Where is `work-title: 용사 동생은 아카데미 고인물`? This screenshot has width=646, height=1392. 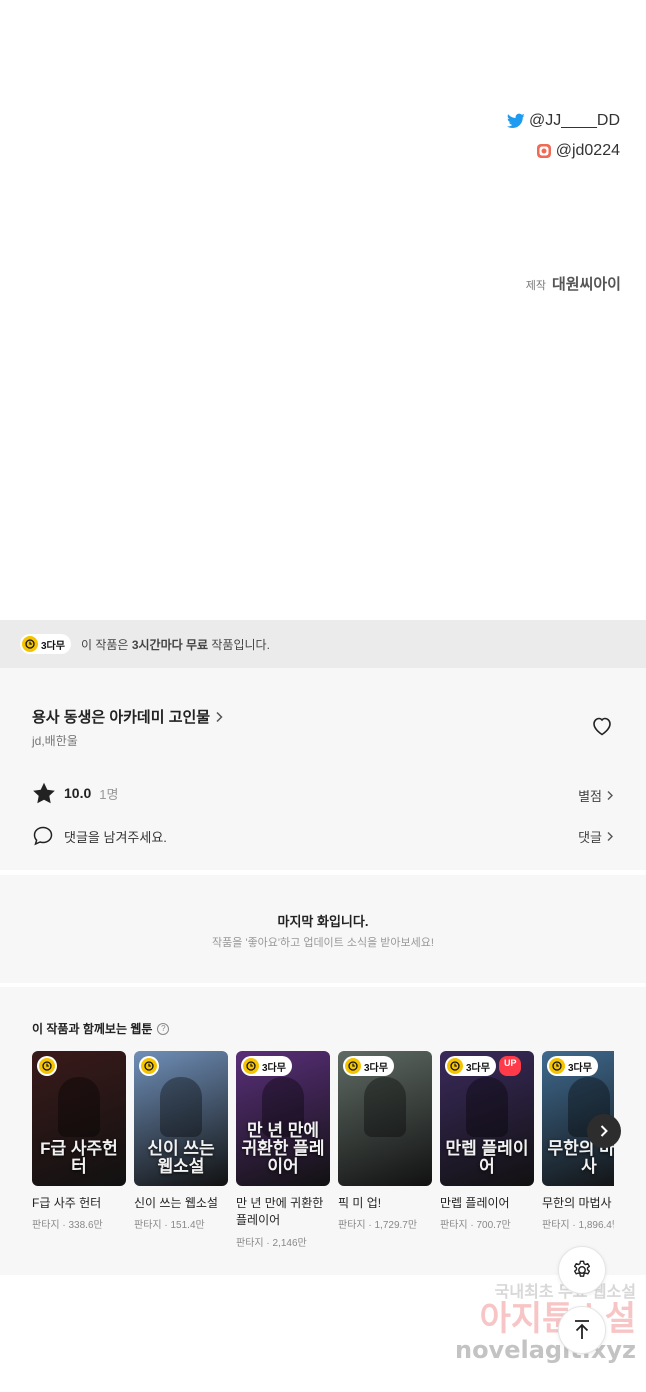
work-title: 용사 동생은 아카데미 고인물 is located at coordinates (121, 717).